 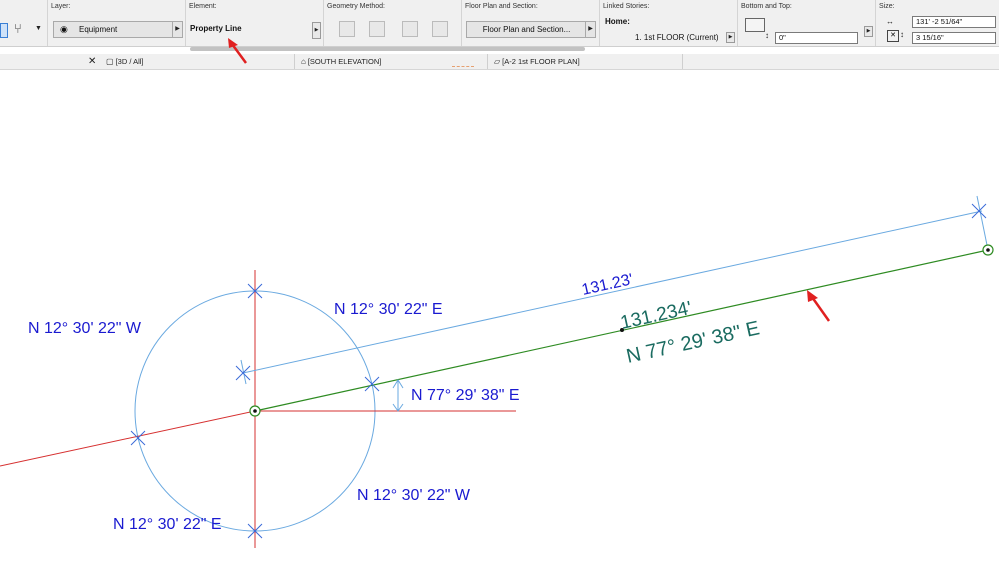 What do you see at coordinates (238, 51) in the screenshot?
I see `annotation-arrow-element` at bounding box center [238, 51].